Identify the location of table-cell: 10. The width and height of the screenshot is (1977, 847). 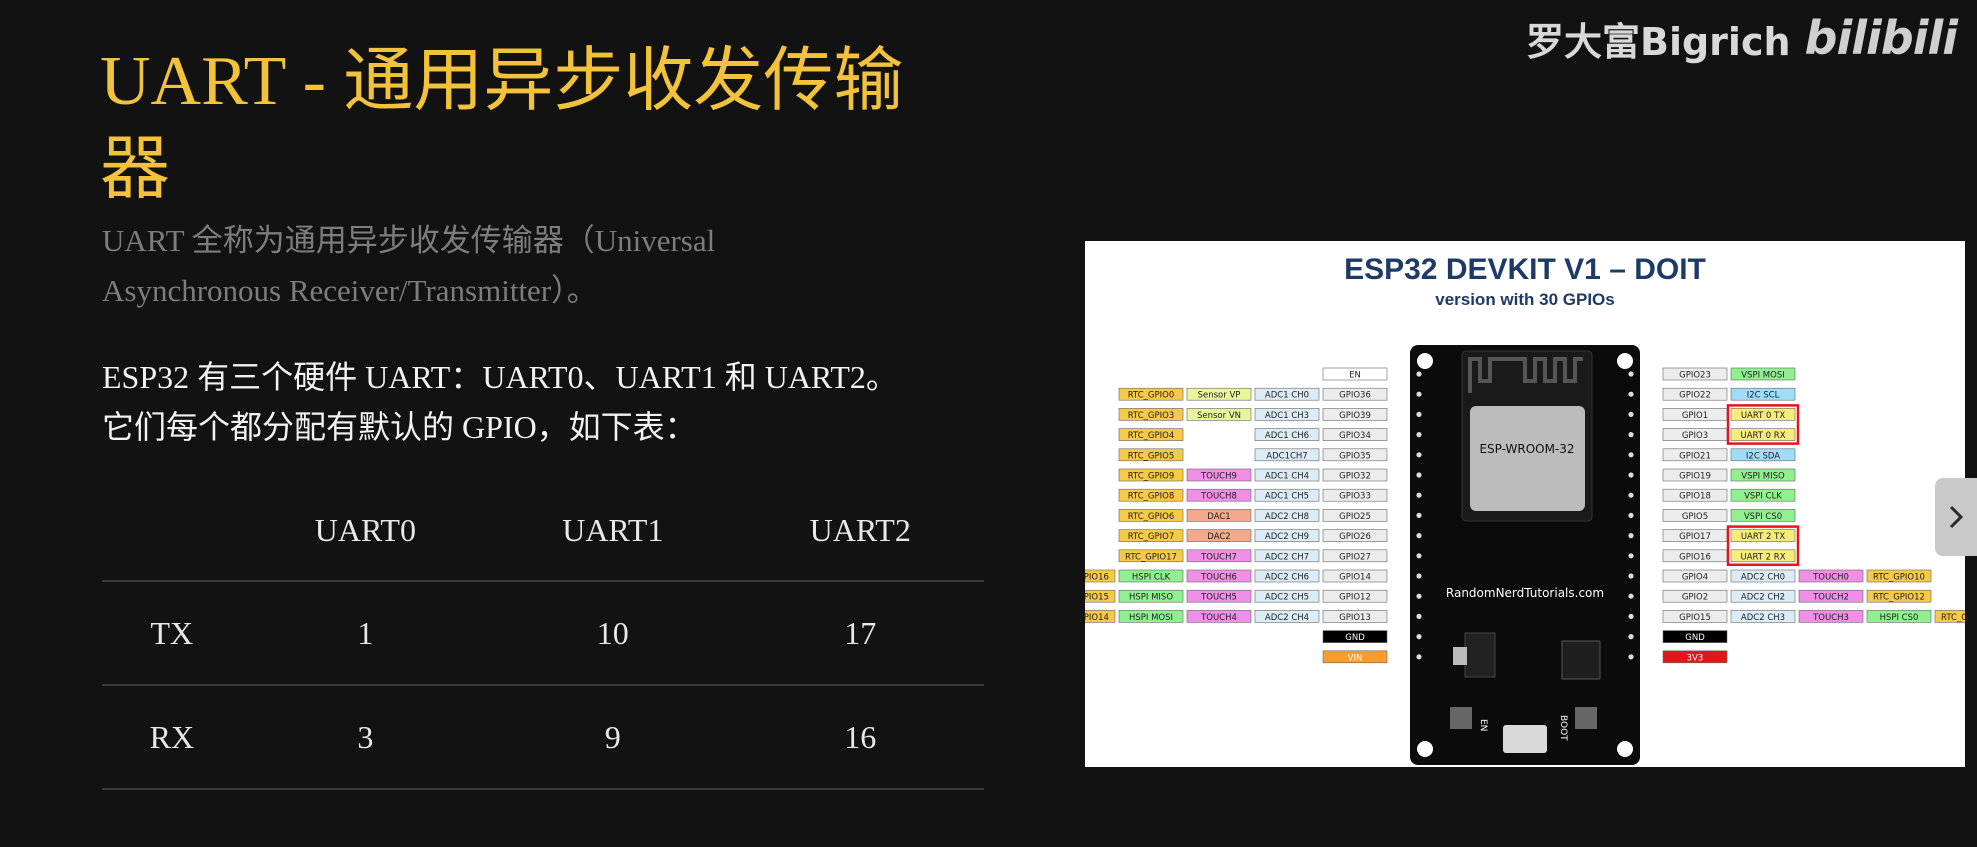
(612, 632).